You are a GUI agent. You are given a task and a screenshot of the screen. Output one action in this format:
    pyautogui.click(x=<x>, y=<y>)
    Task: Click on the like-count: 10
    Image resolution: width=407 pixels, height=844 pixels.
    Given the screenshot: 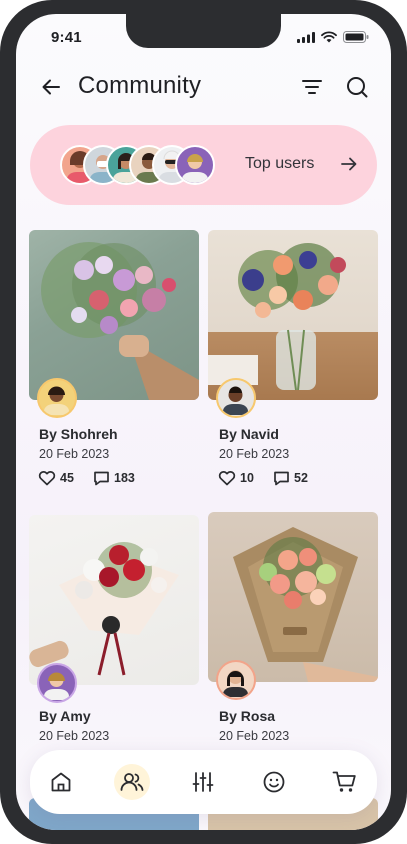 What is the action you would take?
    pyautogui.click(x=236, y=478)
    